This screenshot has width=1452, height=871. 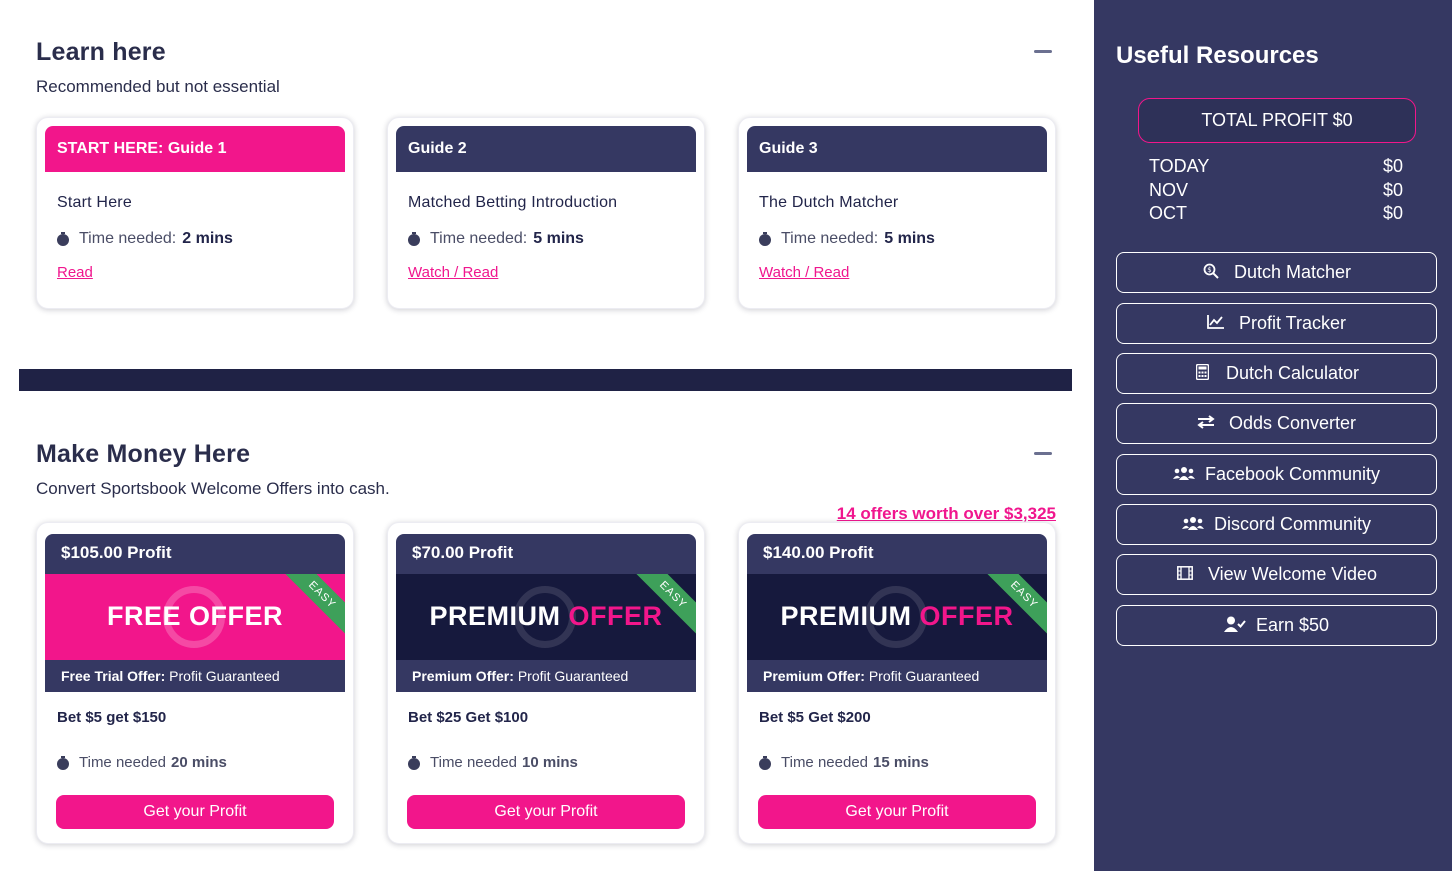 I want to click on offer-time: Time needed 15 mins, so click(x=844, y=762).